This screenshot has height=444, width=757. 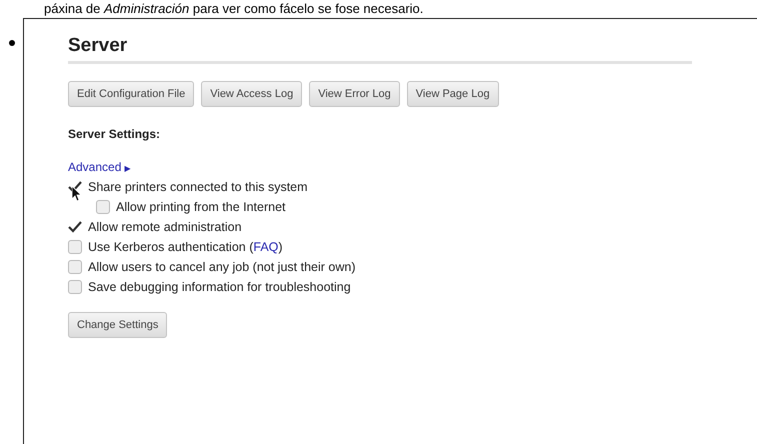 I want to click on toolbar-button: View Page Log, so click(x=452, y=94).